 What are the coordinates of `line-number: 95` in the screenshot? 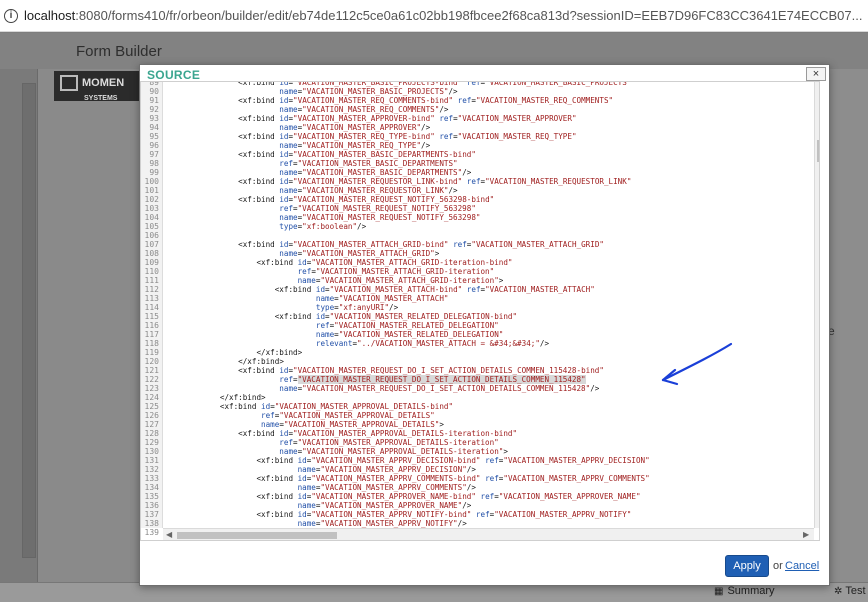 It's located at (154, 136).